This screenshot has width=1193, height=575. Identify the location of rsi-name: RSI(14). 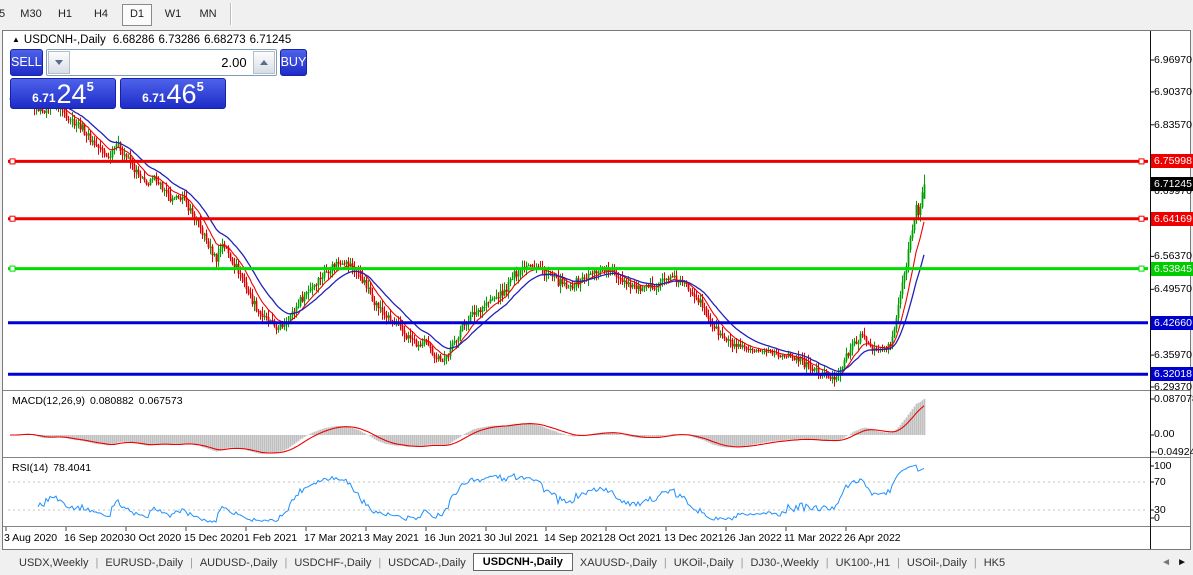
(30, 468).